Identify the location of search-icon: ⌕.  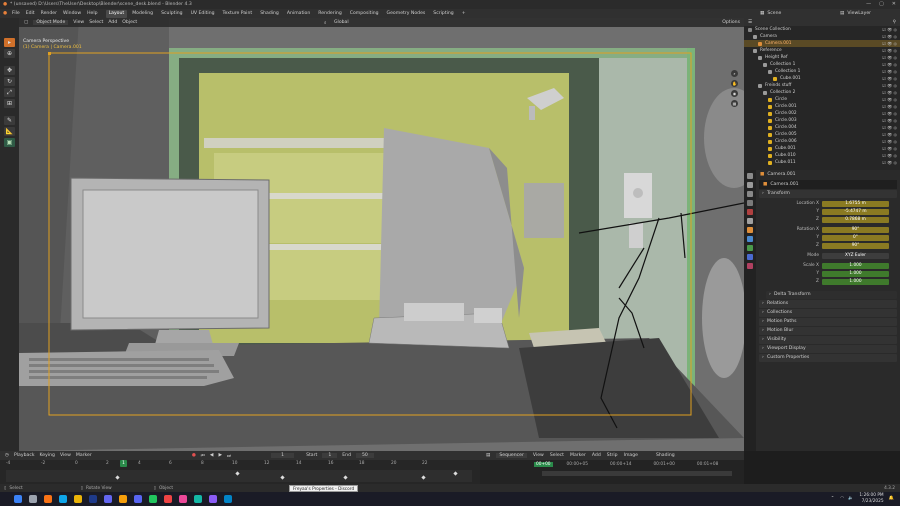
(325, 23).